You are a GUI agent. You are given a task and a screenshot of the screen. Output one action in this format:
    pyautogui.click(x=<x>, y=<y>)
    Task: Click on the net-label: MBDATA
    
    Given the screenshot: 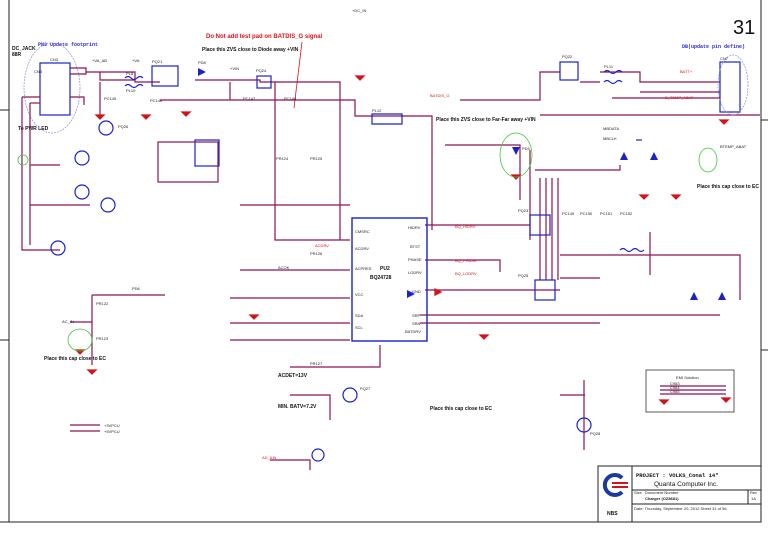 What is the action you would take?
    pyautogui.click(x=611, y=128)
    